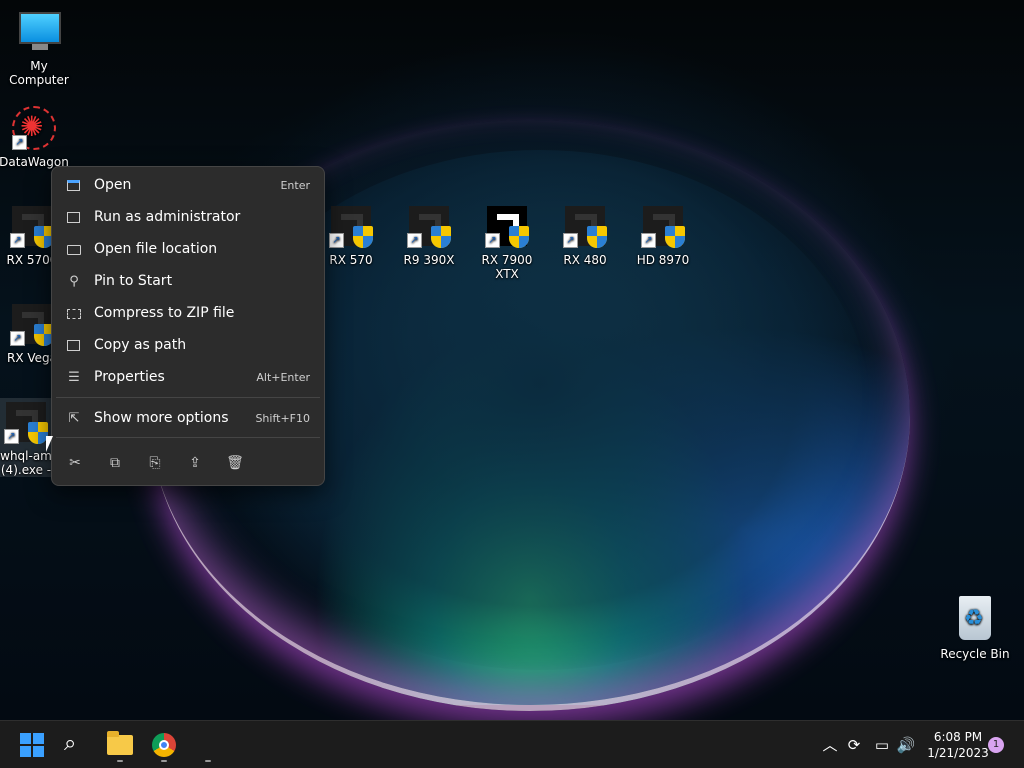 The height and width of the screenshot is (768, 1024). What do you see at coordinates (75, 463) in the screenshot?
I see `cut-icon: ✂` at bounding box center [75, 463].